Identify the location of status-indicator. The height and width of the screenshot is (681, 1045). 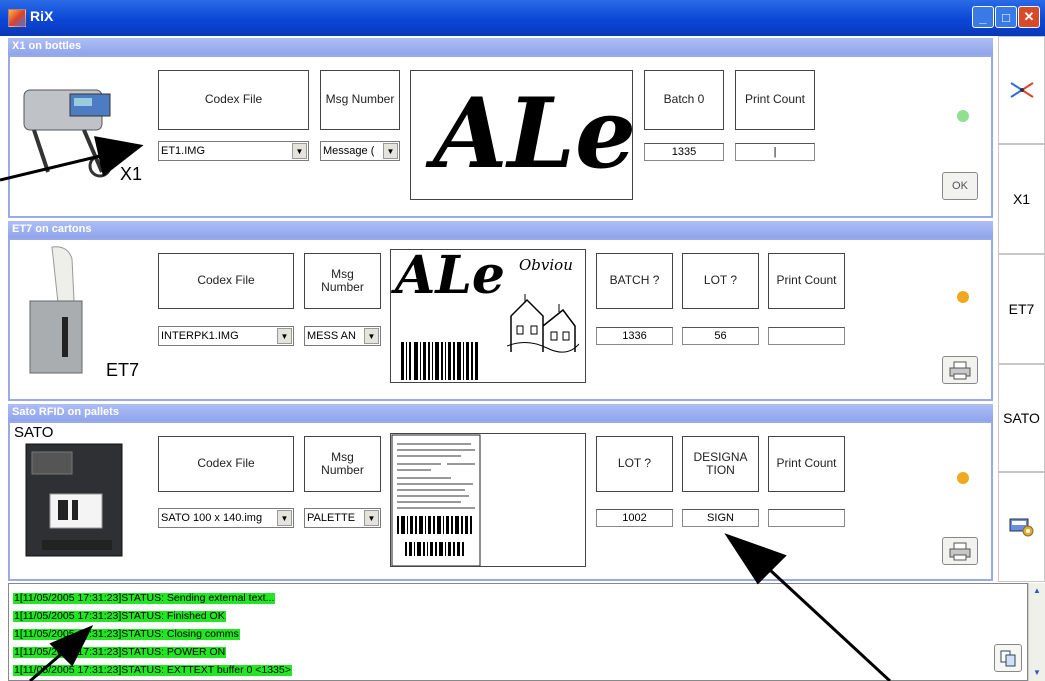
(963, 478).